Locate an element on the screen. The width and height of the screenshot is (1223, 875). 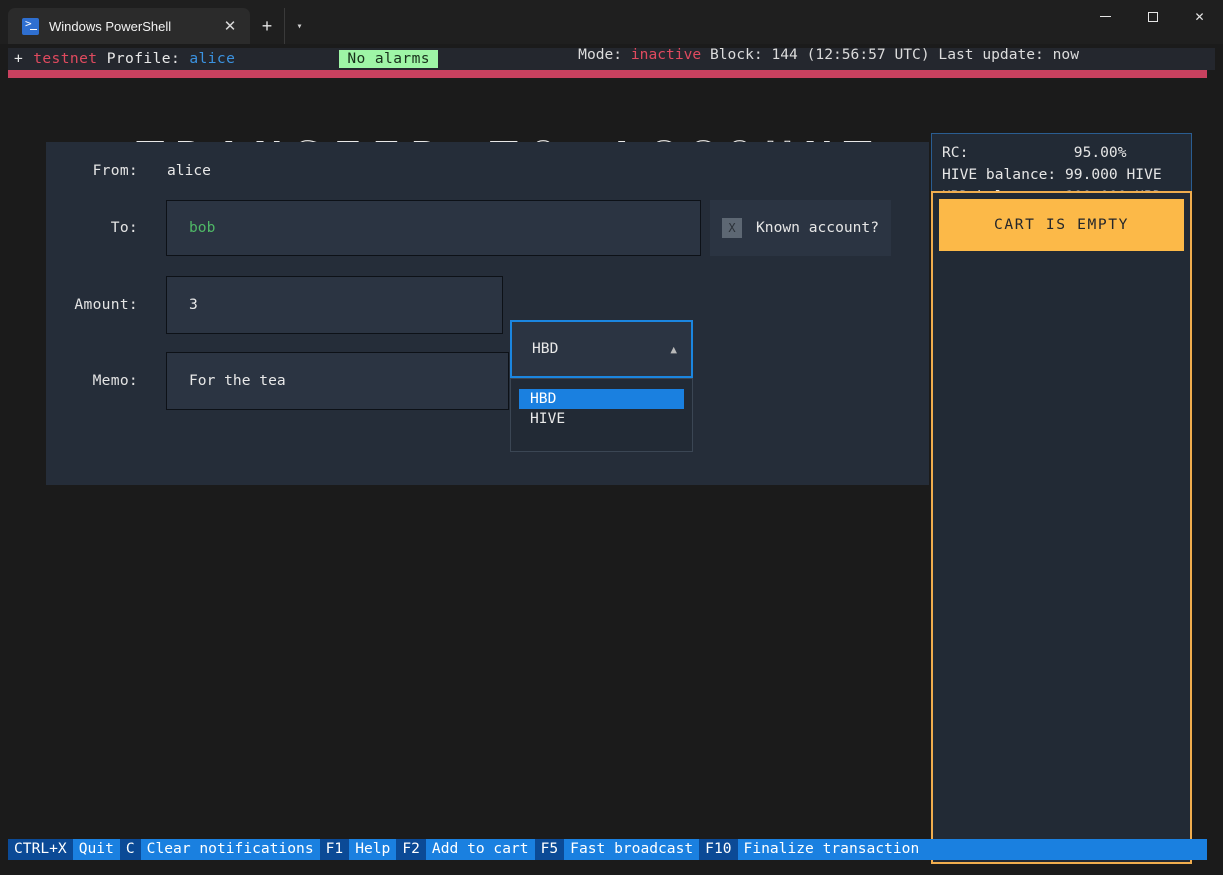
keybinding-label-fast-broadcast: Fast broadcast is located at coordinates (632, 849).